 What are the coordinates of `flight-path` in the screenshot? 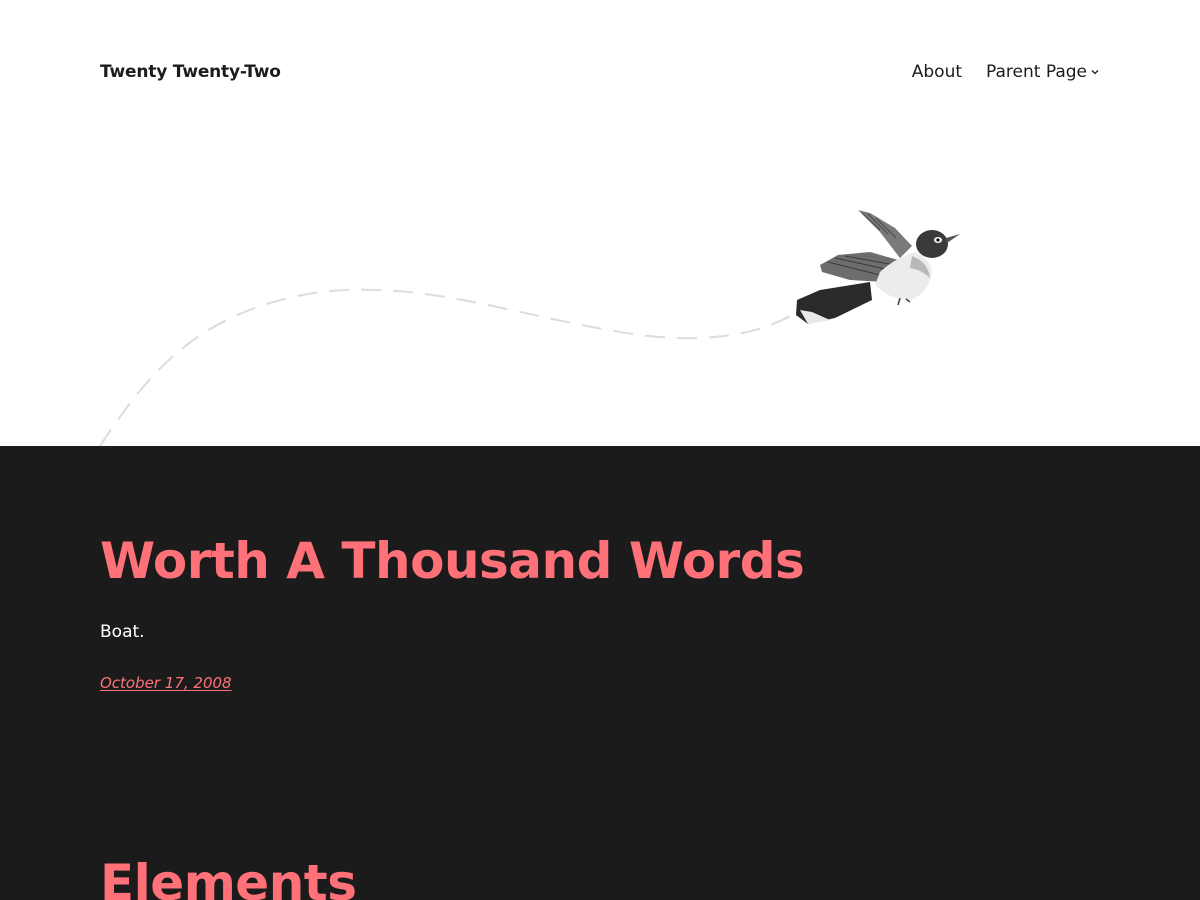 It's located at (450, 367).